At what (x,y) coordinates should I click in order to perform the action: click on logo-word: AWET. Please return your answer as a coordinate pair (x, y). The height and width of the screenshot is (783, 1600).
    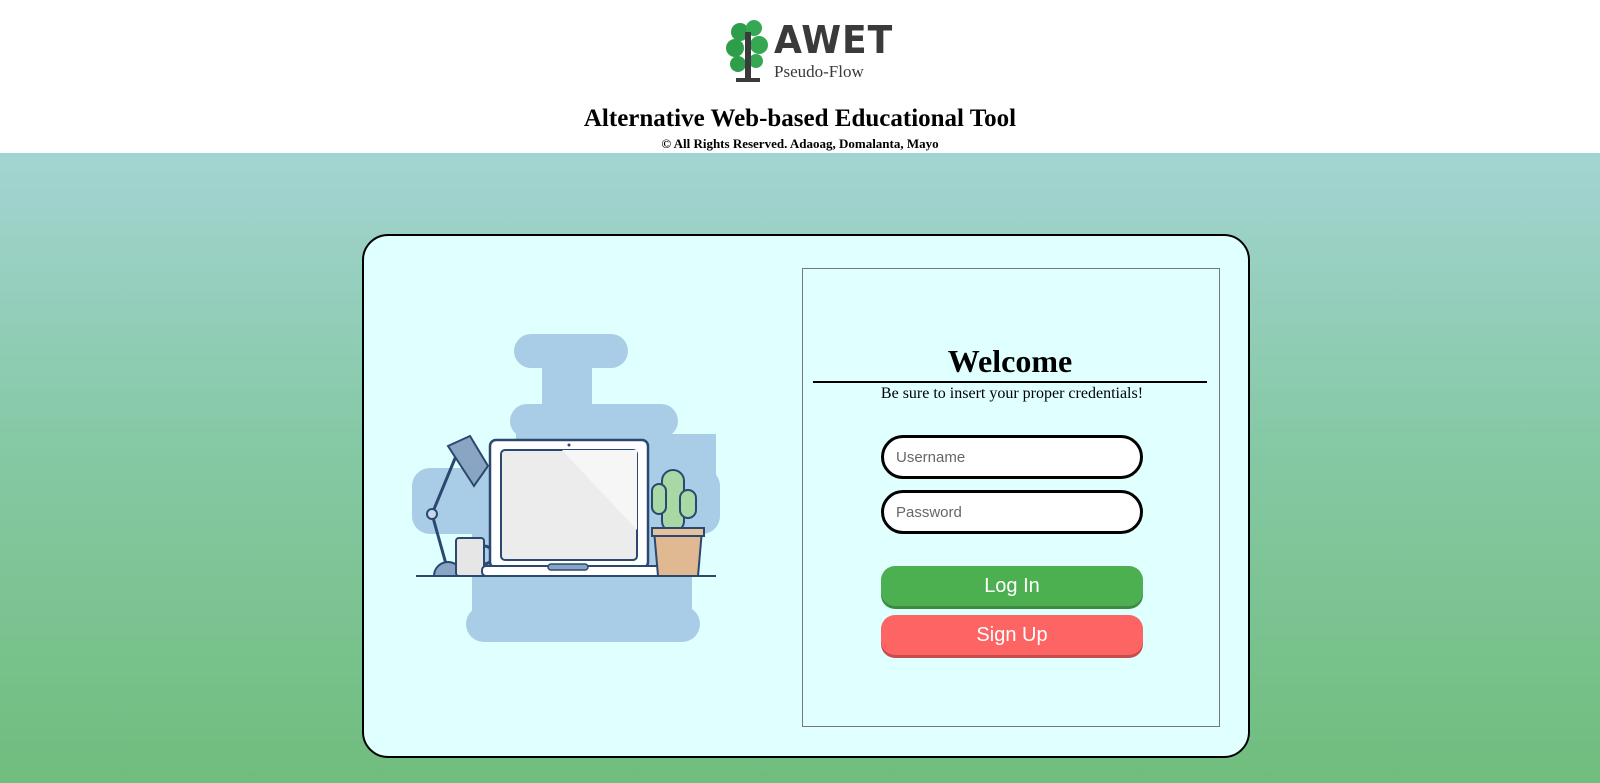
    Looking at the image, I should click on (834, 40).